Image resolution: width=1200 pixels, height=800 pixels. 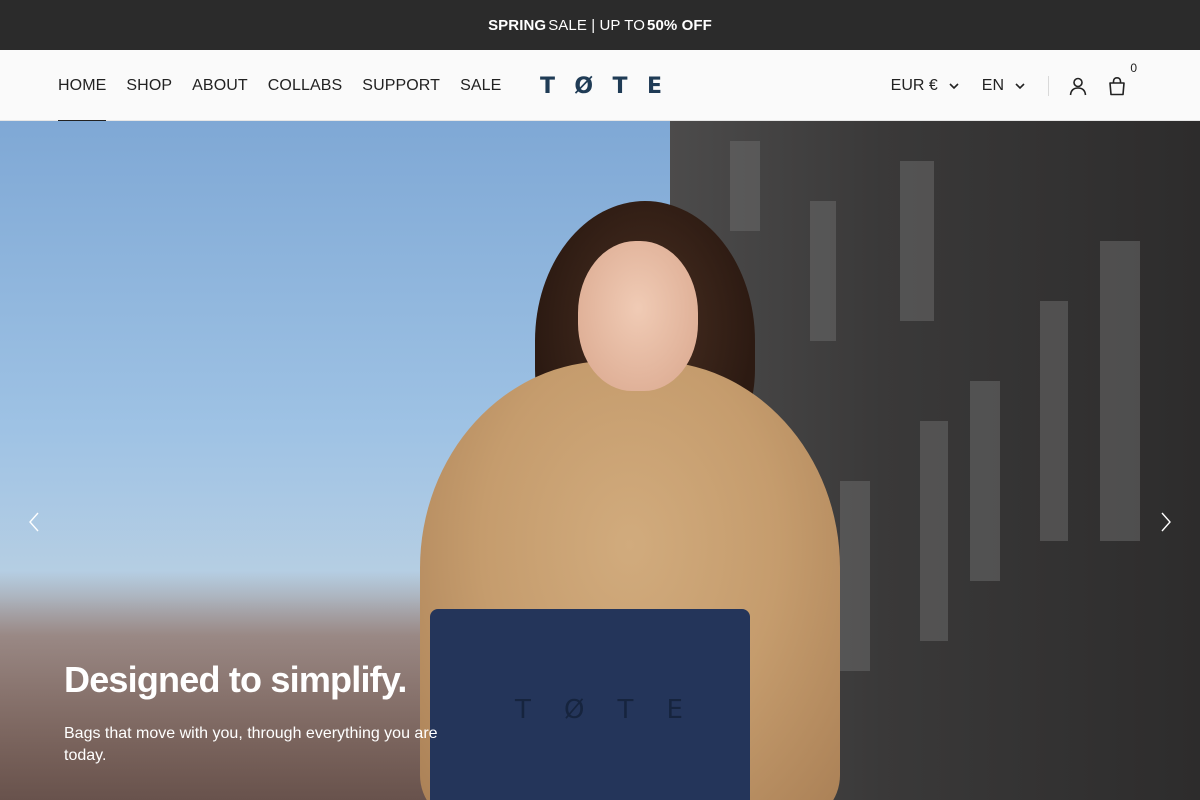 What do you see at coordinates (1133, 67) in the screenshot?
I see `cart-count: 0` at bounding box center [1133, 67].